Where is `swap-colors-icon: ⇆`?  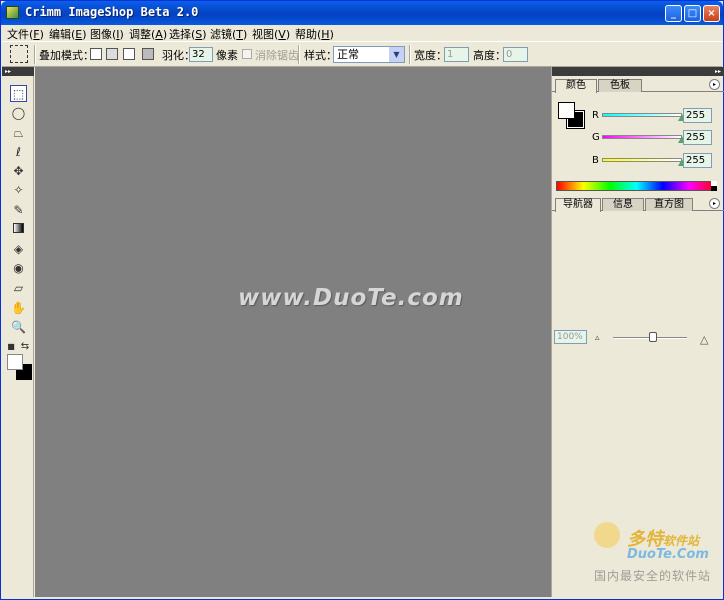
swap-colors-icon: ⇆ is located at coordinates (25, 346).